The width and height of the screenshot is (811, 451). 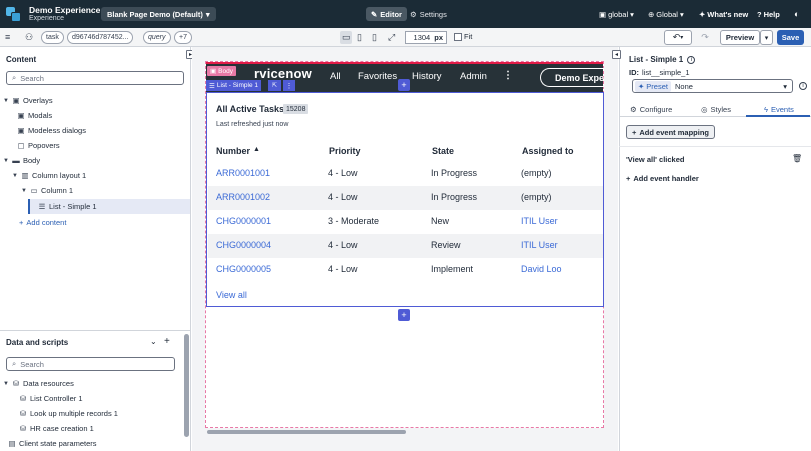 What do you see at coordinates (167, 341) in the screenshot?
I see `add-data-icon: +` at bounding box center [167, 341].